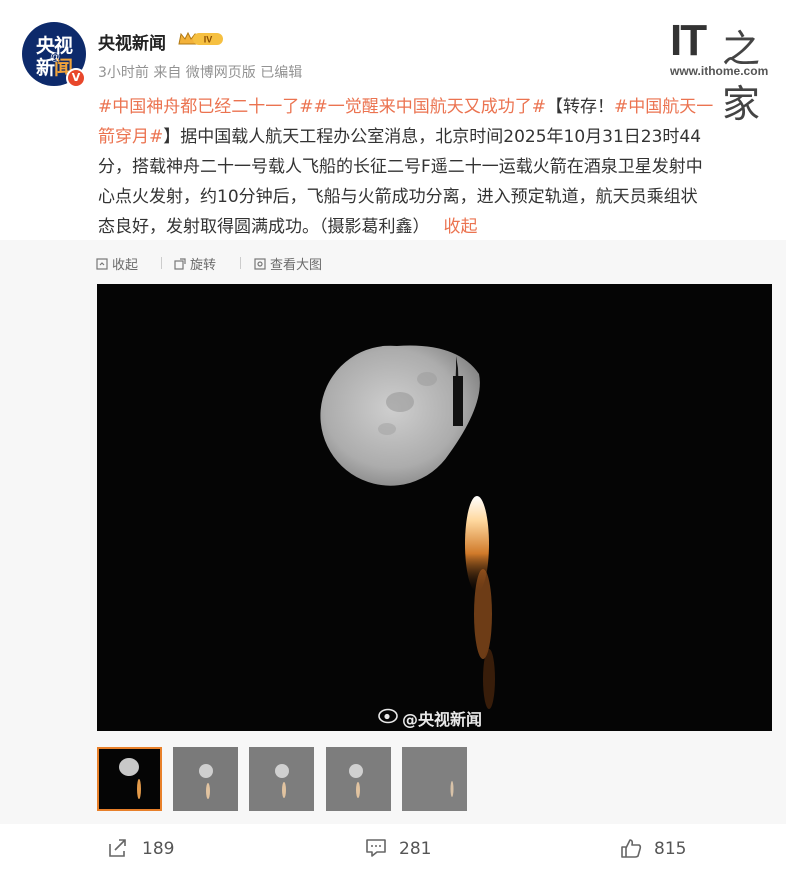  I want to click on collapse-media-button: 收起, so click(117, 263).